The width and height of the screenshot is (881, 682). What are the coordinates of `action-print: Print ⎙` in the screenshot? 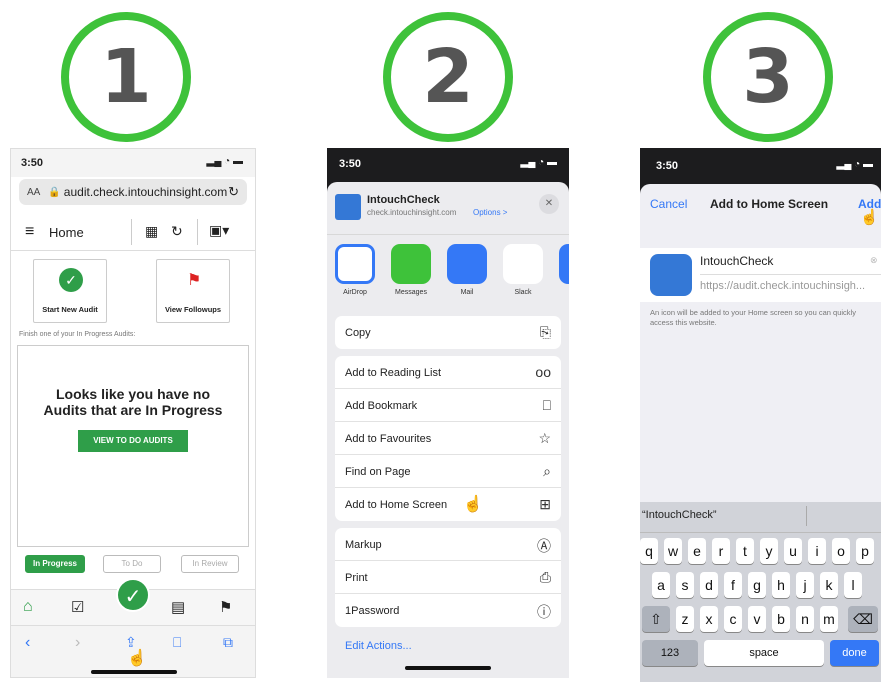 It's located at (448, 577).